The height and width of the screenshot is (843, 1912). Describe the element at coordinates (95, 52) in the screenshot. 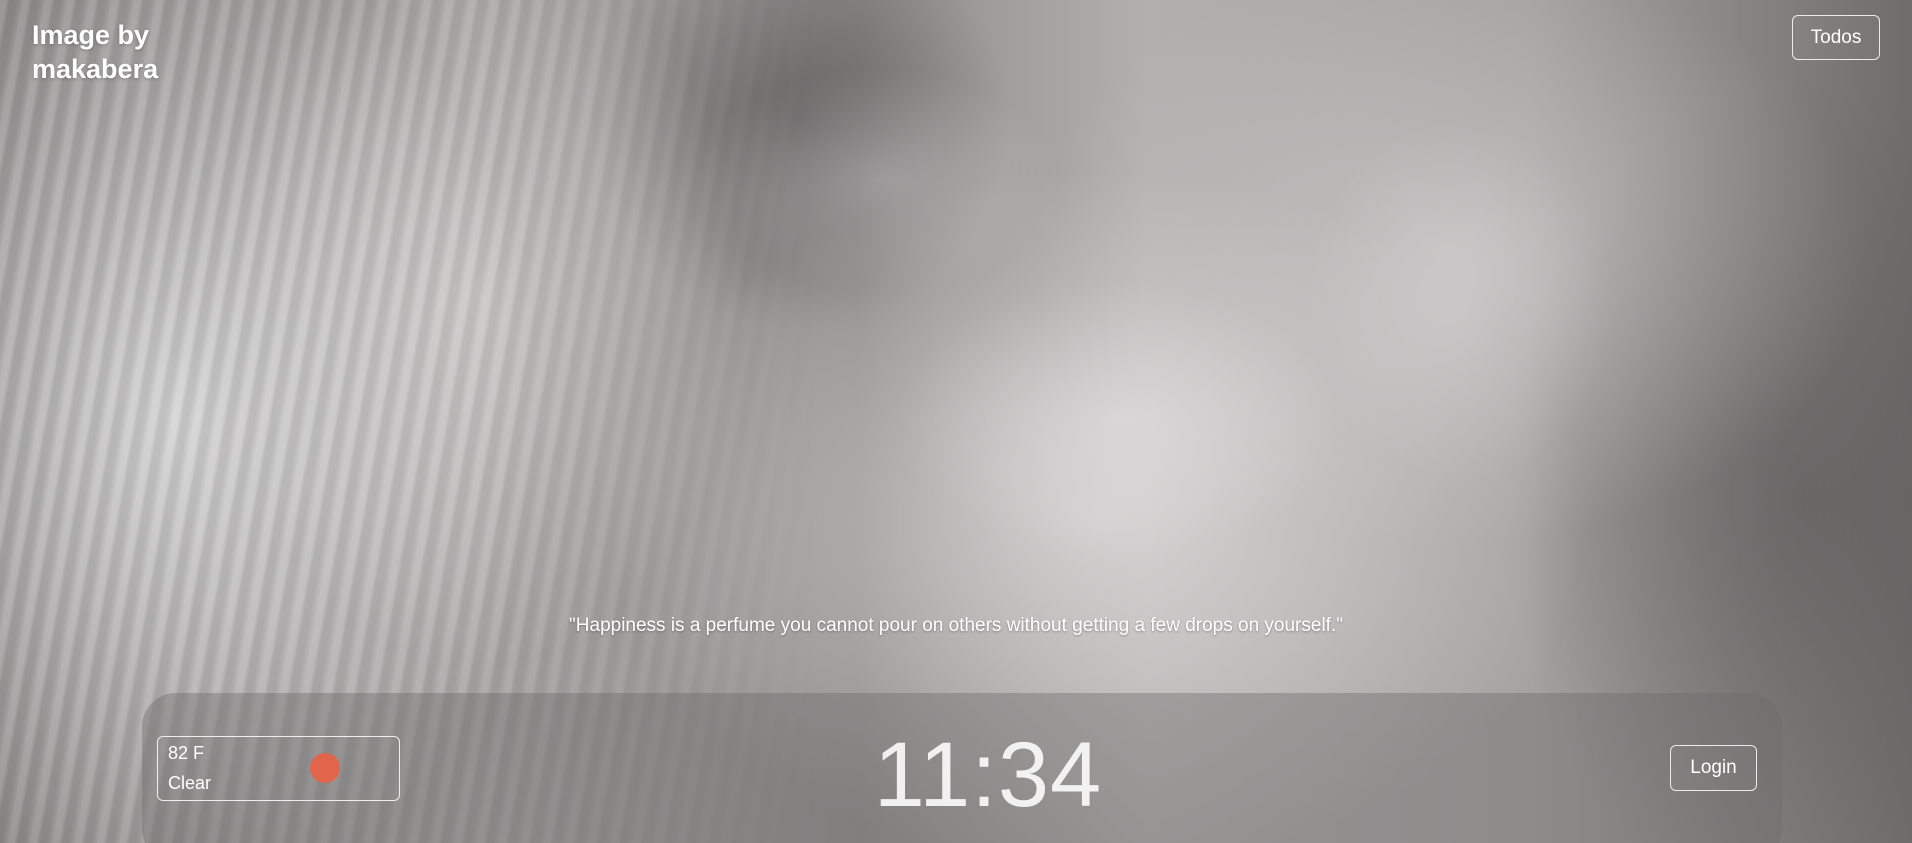

I see `image-credit: Image by makabera` at that location.